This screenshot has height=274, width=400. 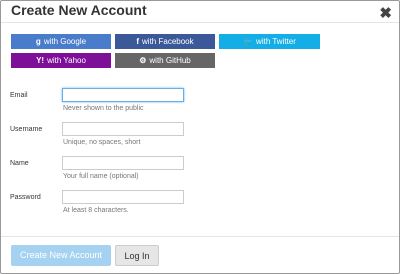 I want to click on name-help: Your full name (optional), so click(x=101, y=176).